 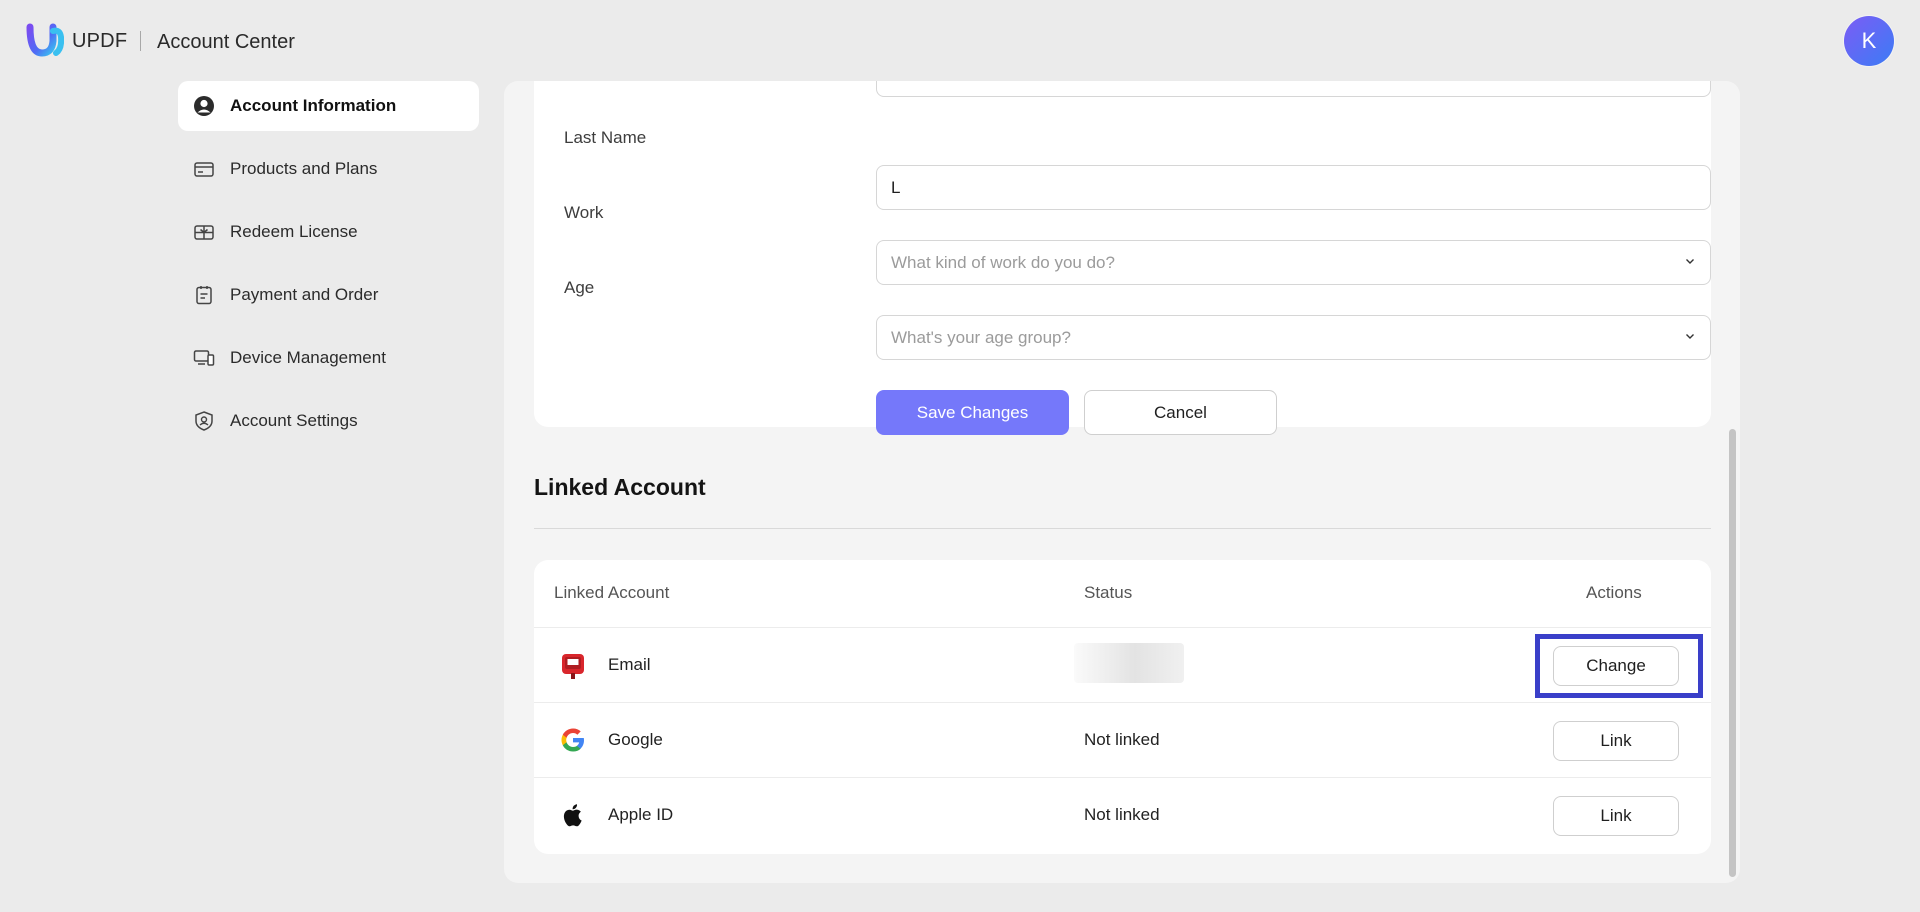 I want to click on sidebar-item-account-settings: Account Settings, so click(x=328, y=421).